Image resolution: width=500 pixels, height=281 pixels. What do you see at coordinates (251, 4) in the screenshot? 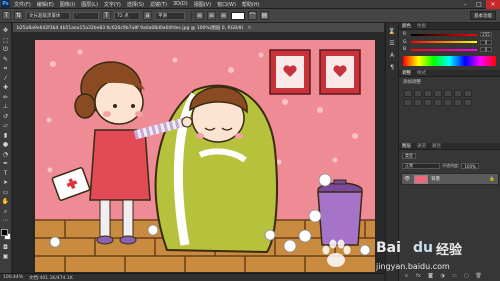
I see `menu-help: 帮助(H)` at bounding box center [251, 4].